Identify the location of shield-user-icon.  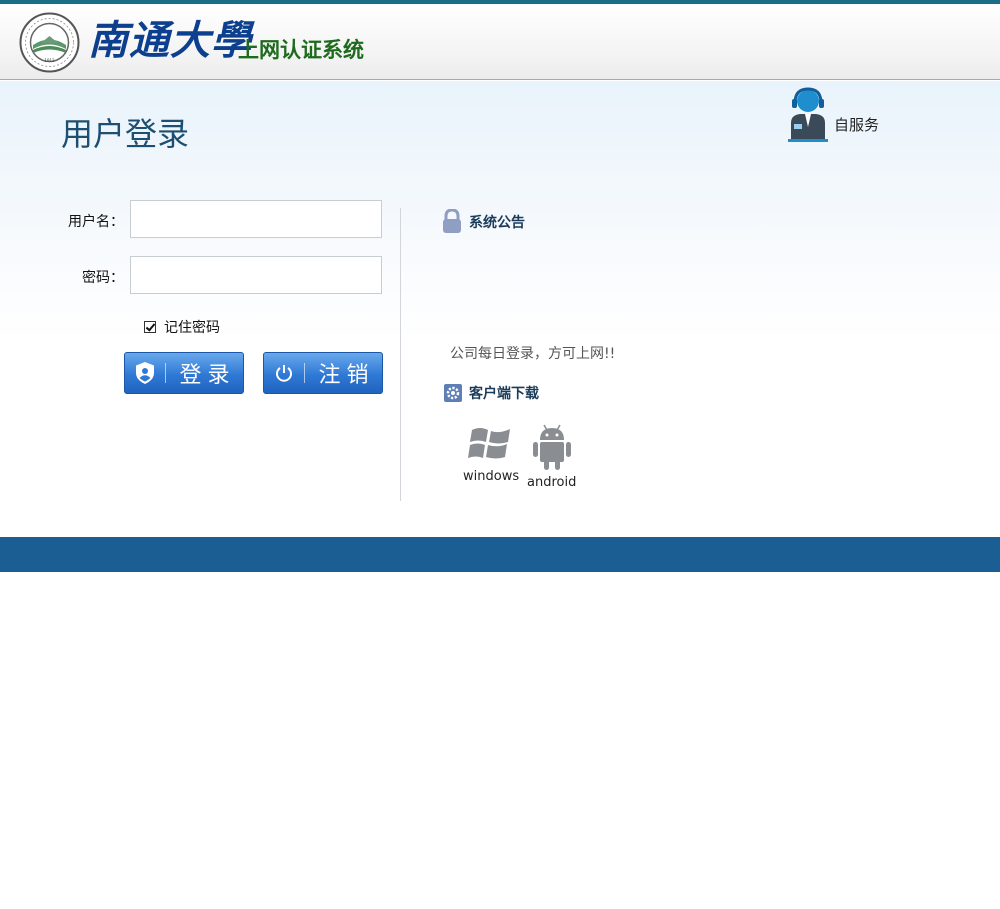
(145, 373).